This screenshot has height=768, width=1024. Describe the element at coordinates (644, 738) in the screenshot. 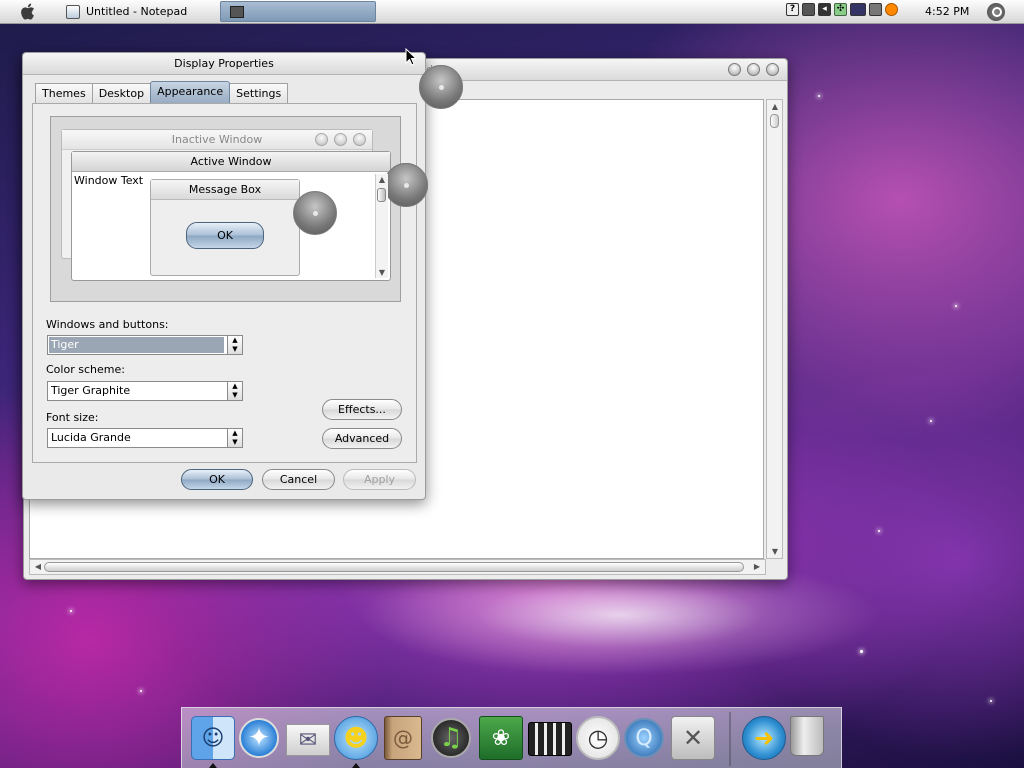

I see `quicktime-icon: Q` at that location.